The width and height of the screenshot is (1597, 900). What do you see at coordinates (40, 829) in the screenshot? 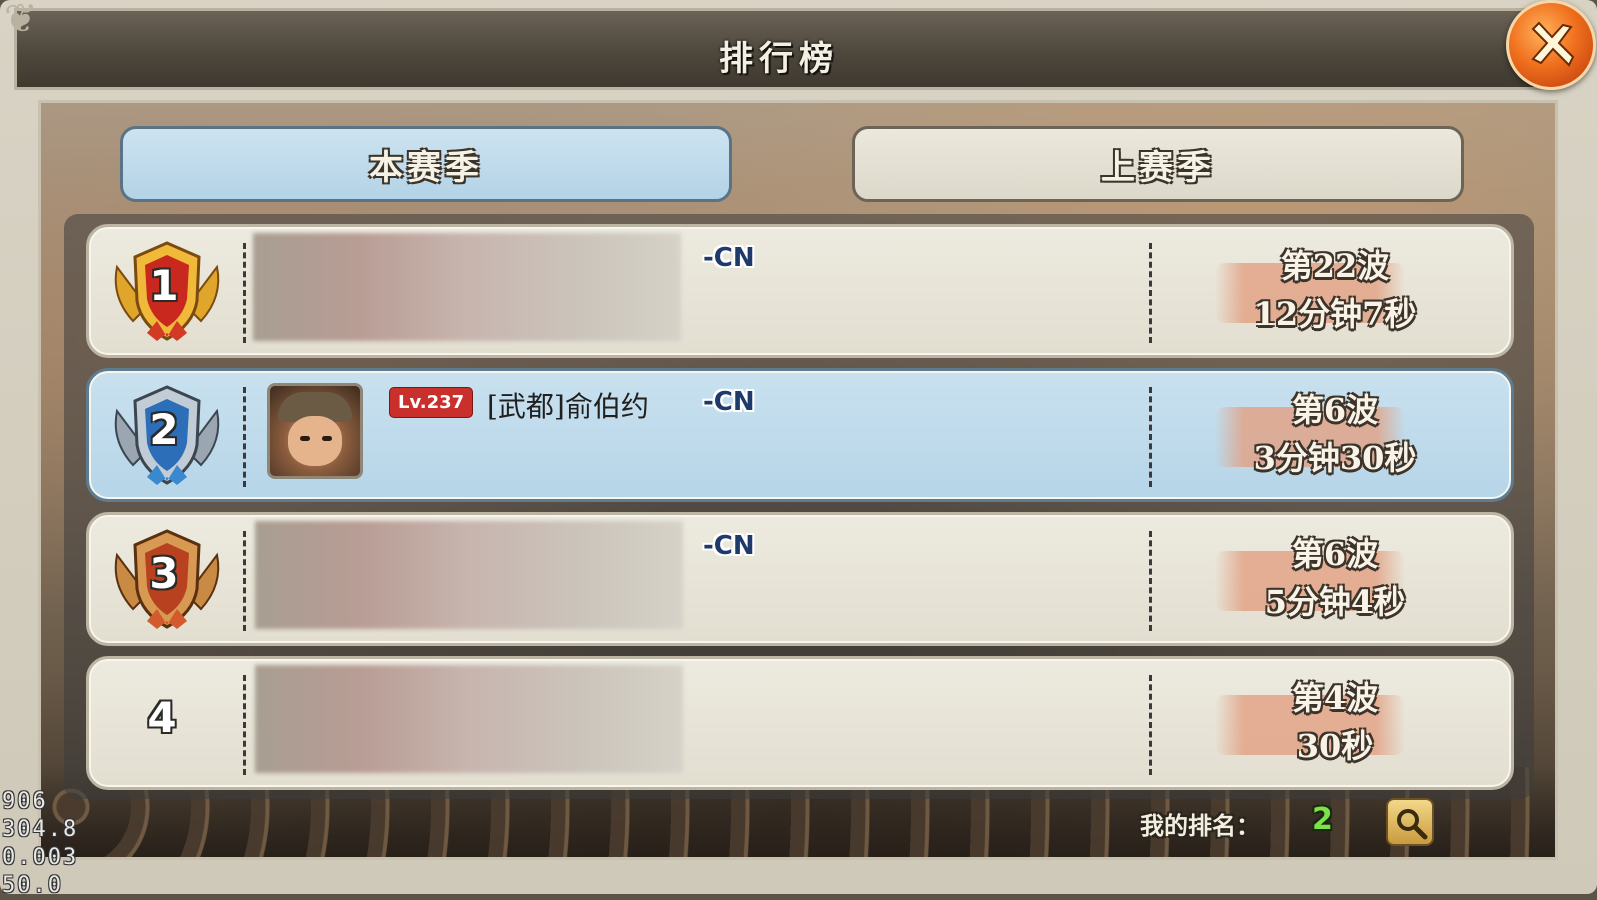
I see `debug-line: 304.8` at bounding box center [40, 829].